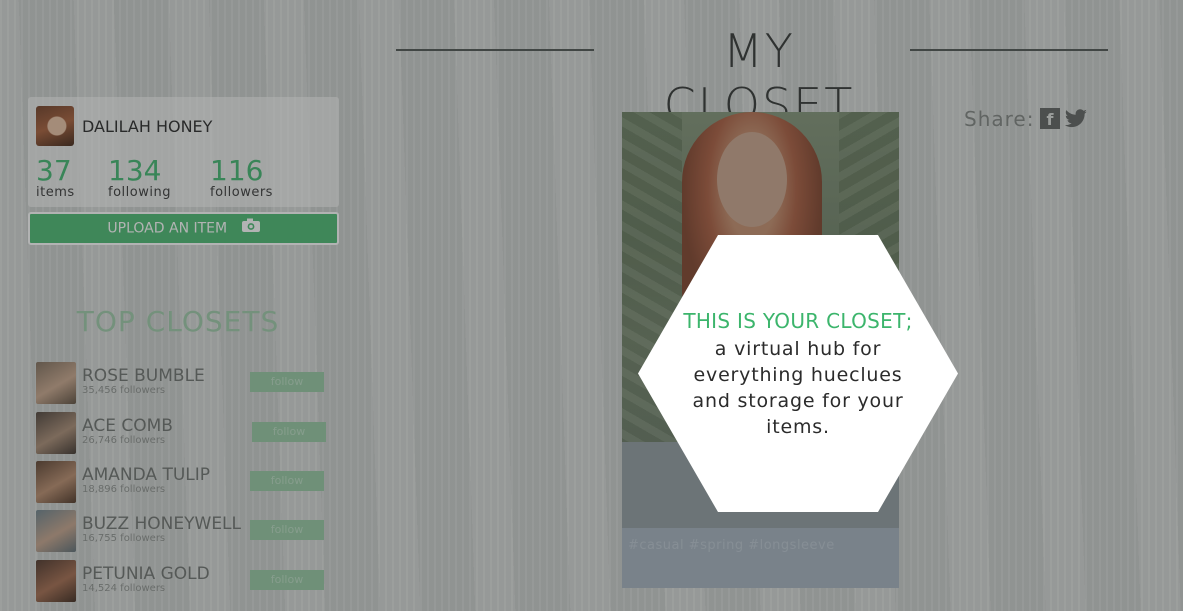 The image size is (1183, 611). What do you see at coordinates (798, 321) in the screenshot?
I see `callout-headline: THIS IS YOUR CLOSET;` at bounding box center [798, 321].